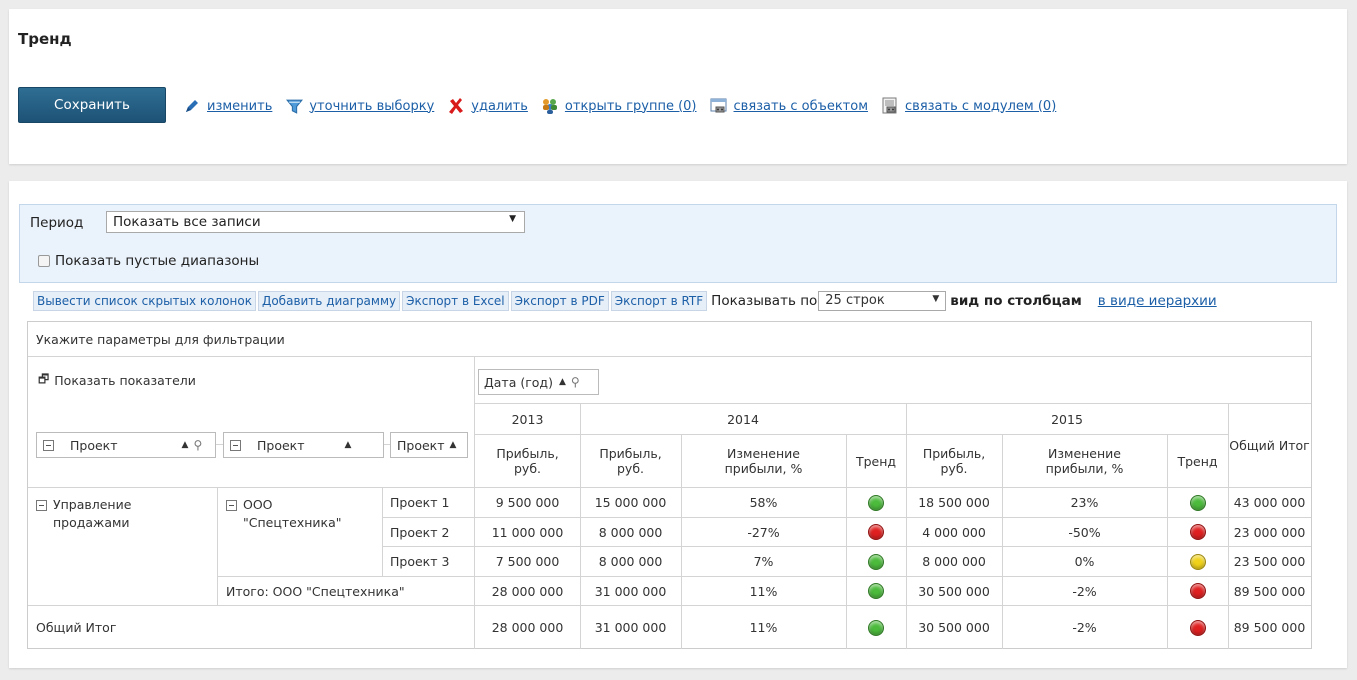 This screenshot has width=1357, height=680. What do you see at coordinates (763, 561) in the screenshot?
I see `value-cell: 7%` at bounding box center [763, 561].